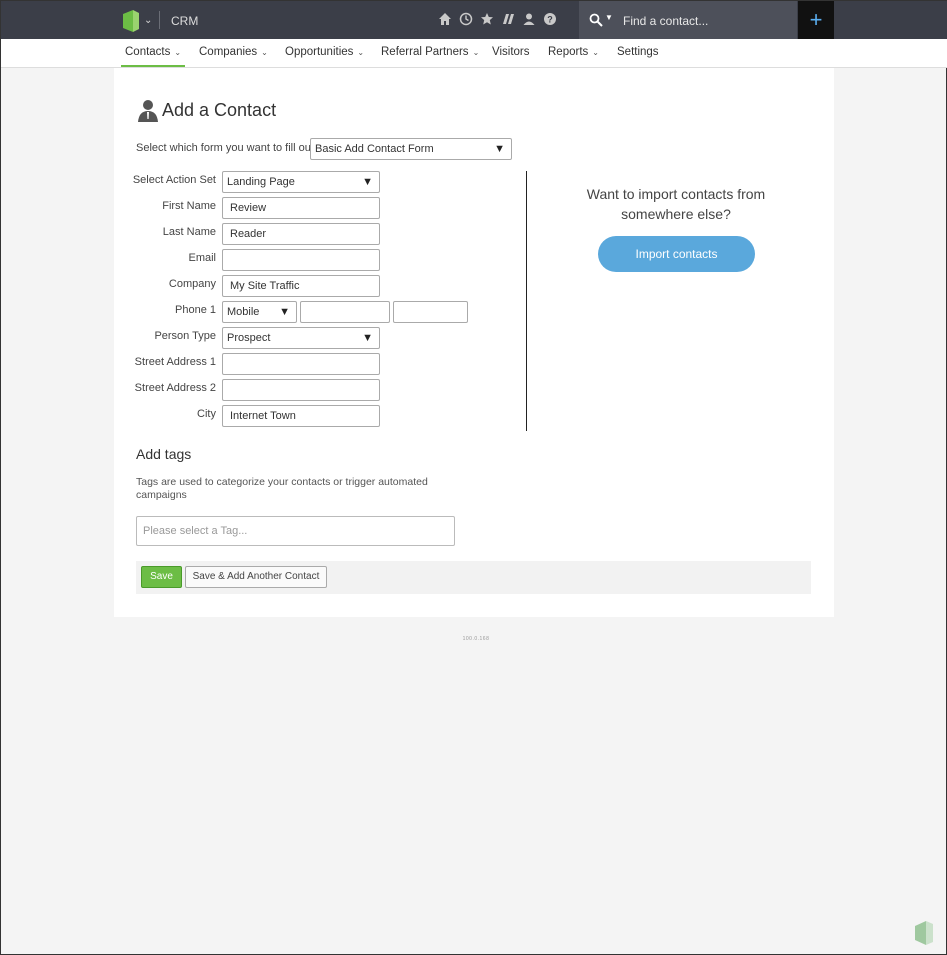  I want to click on street-address-1-field, so click(301, 364).